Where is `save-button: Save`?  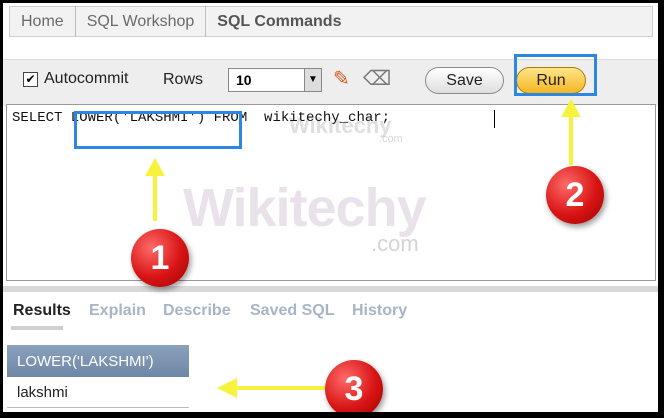 save-button: Save is located at coordinates (464, 80).